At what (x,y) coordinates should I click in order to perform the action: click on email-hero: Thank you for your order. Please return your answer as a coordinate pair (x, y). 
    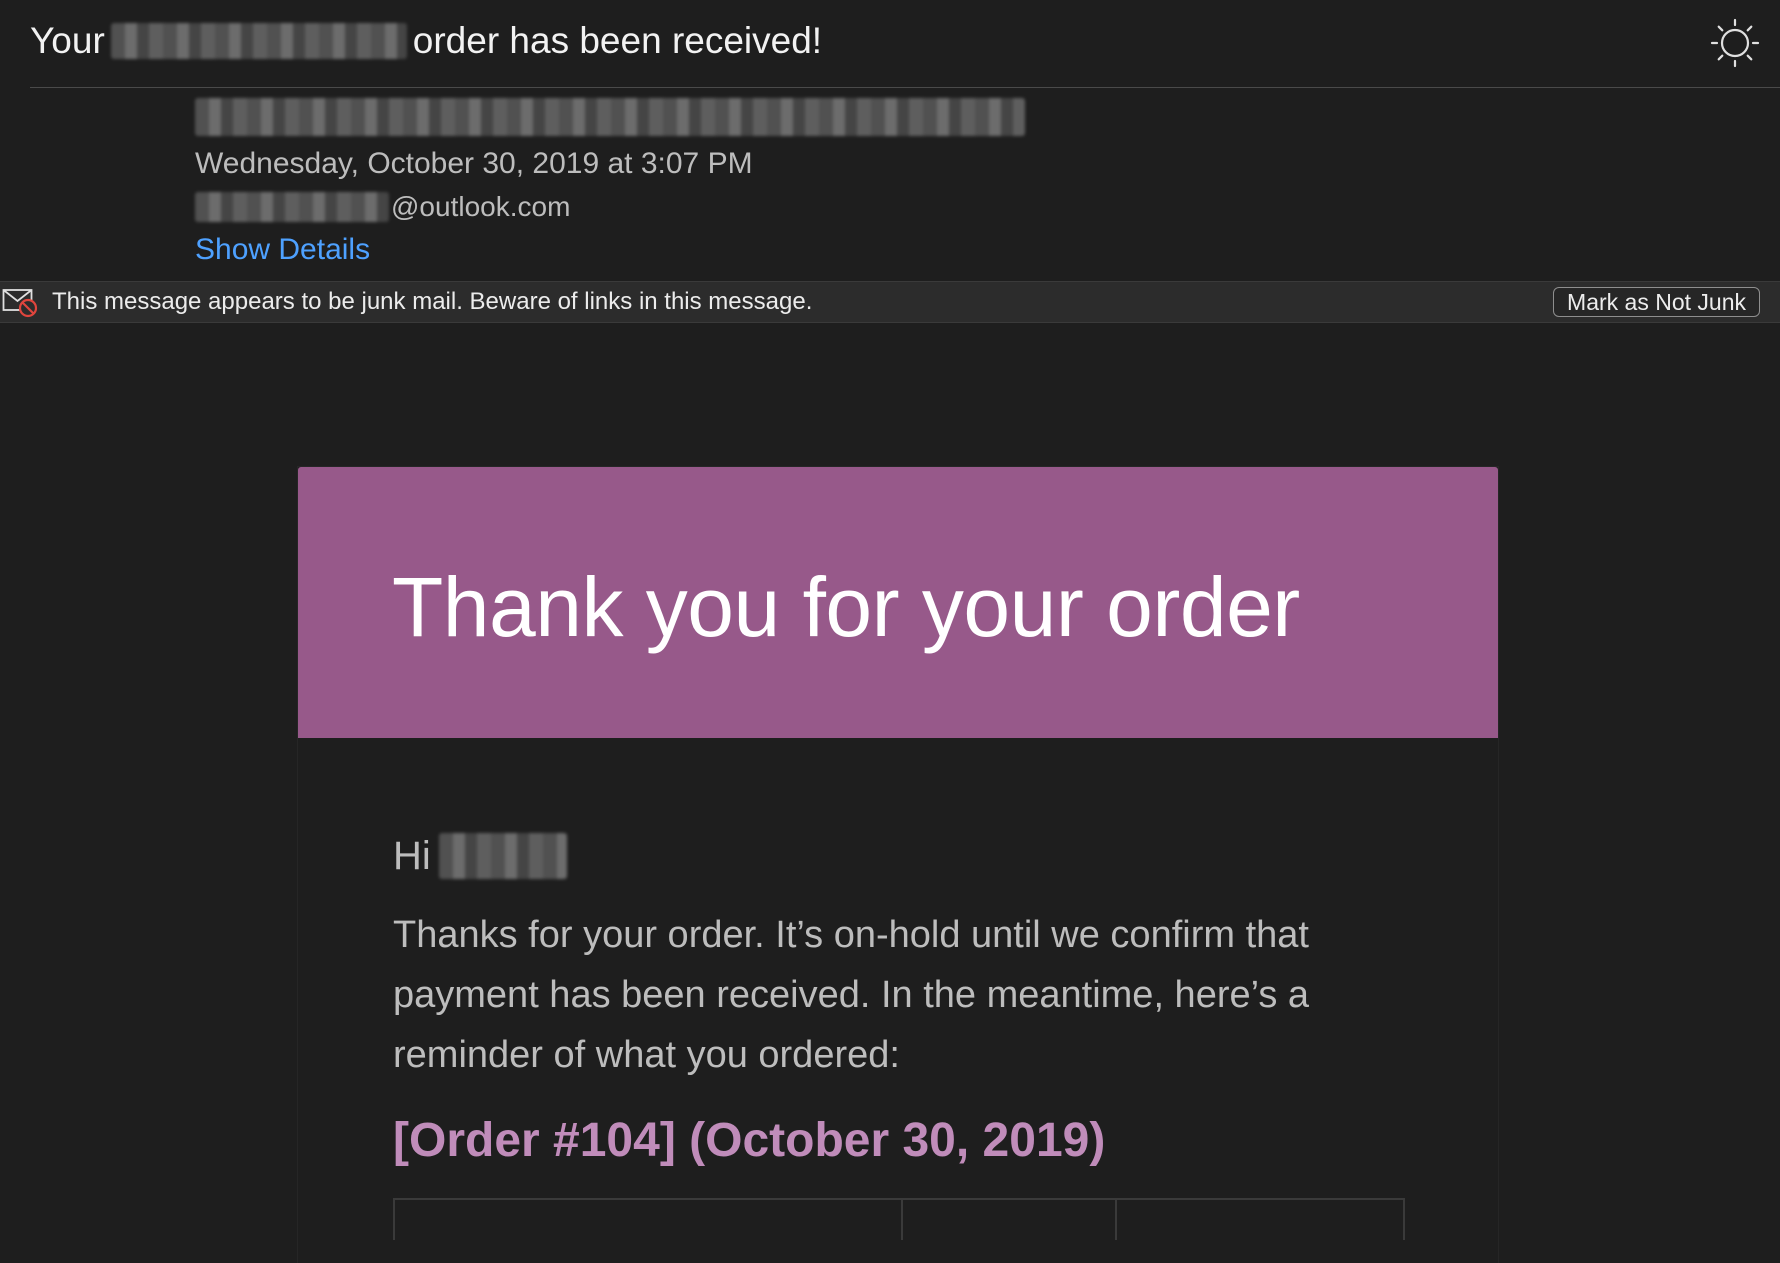
    Looking at the image, I should click on (898, 602).